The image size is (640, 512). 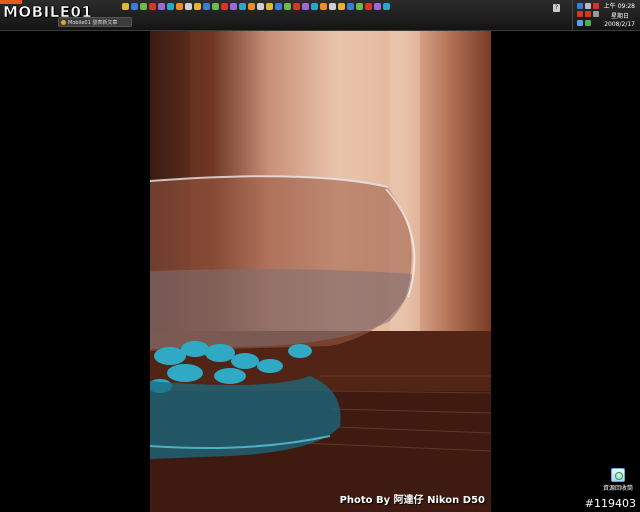 I want to click on ie-icon, so click(x=134, y=6).